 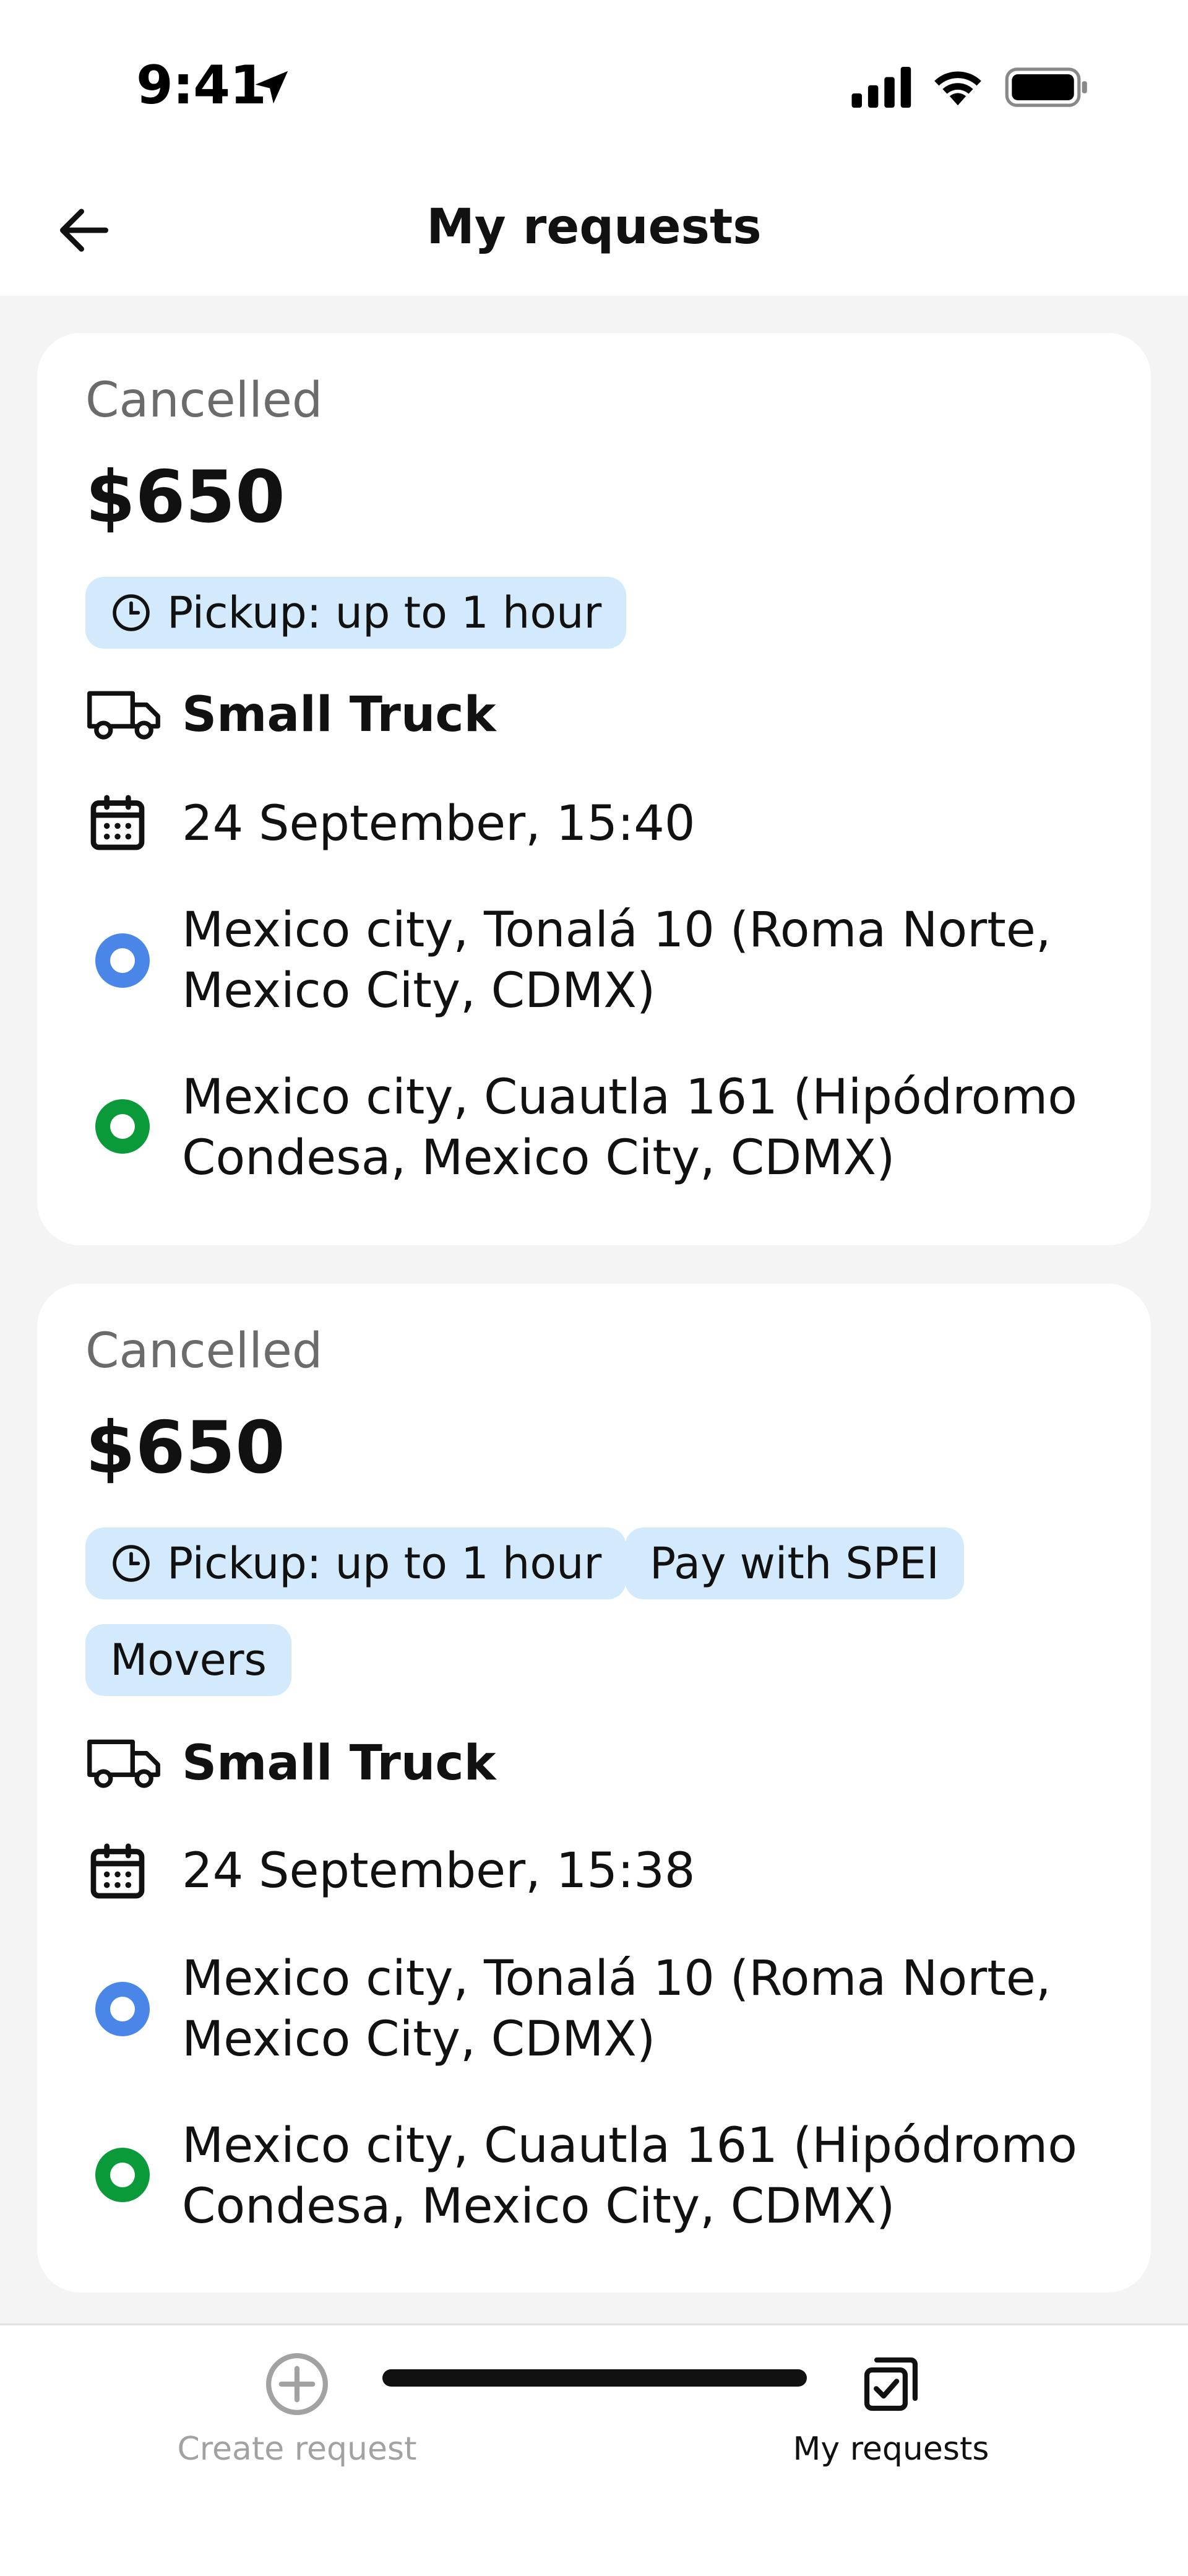 I want to click on chip-label: Pay with SPEI, so click(x=794, y=1563).